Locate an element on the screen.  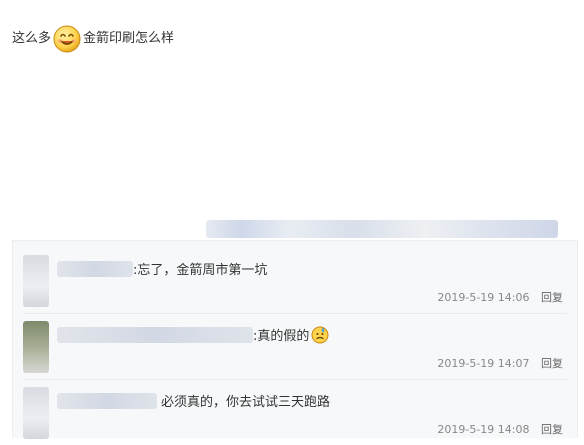
post-text-after: 金箭印刷怎么样 is located at coordinates (129, 38).